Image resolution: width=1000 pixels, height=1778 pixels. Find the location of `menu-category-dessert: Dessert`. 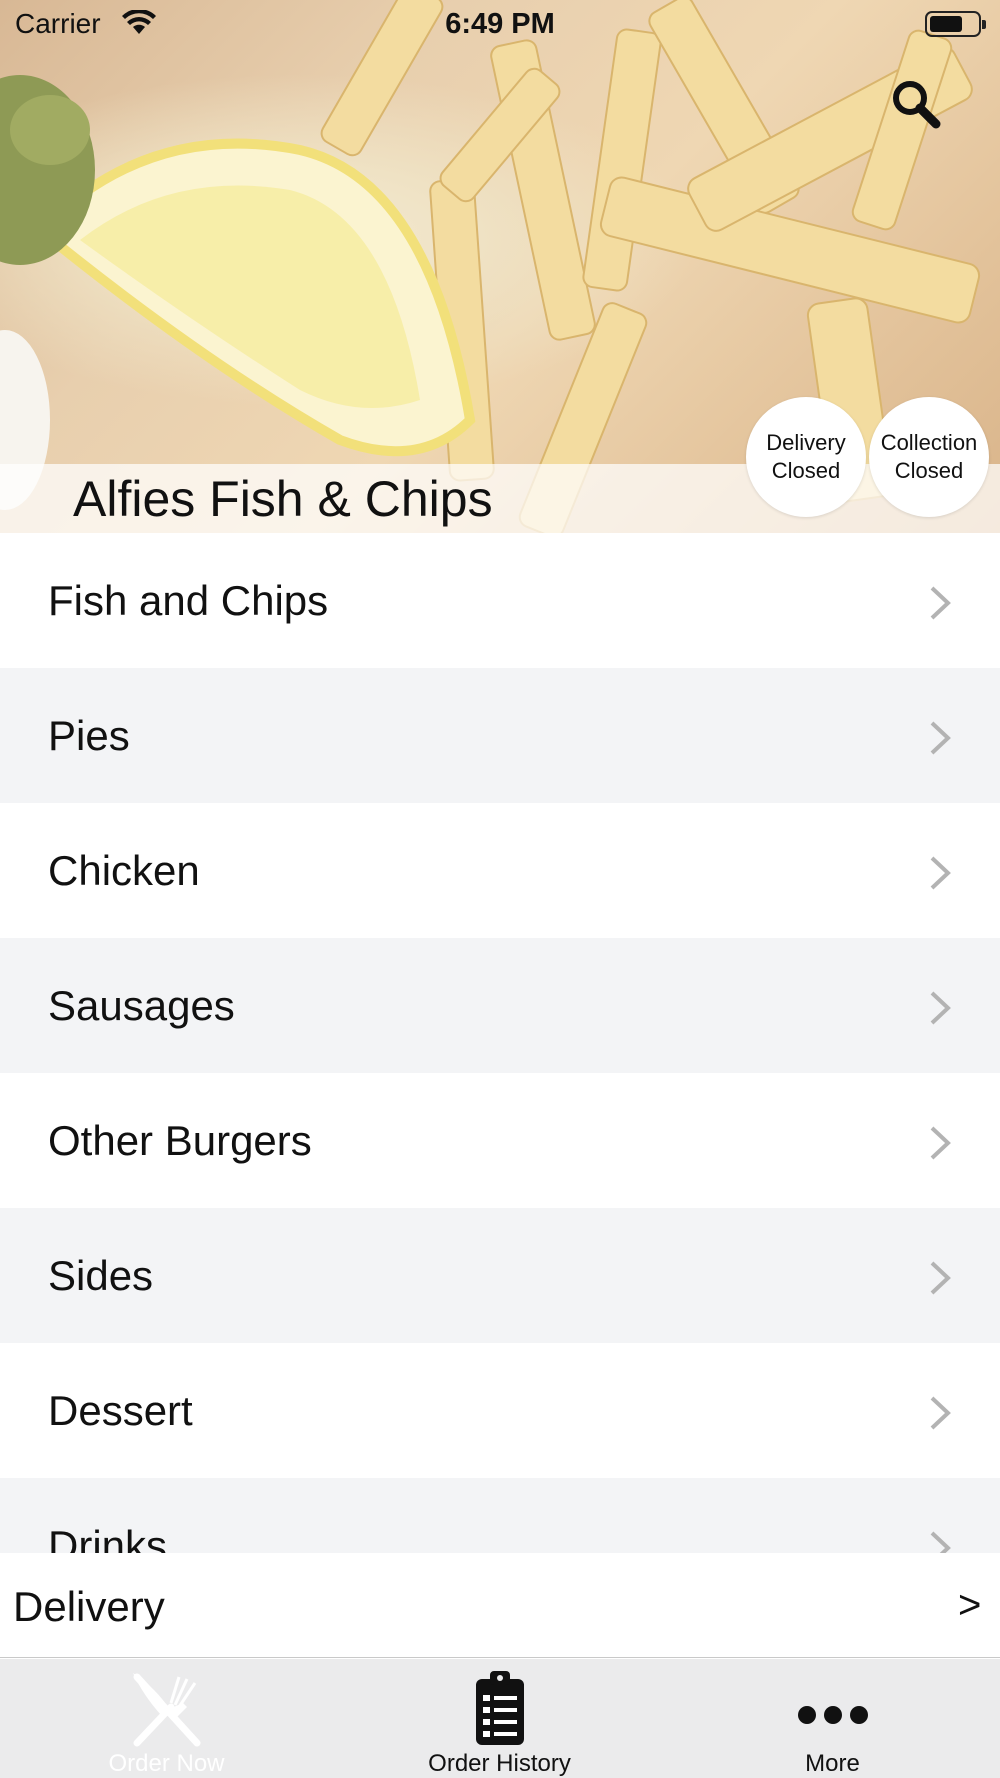

menu-category-dessert: Dessert is located at coordinates (500, 1410).